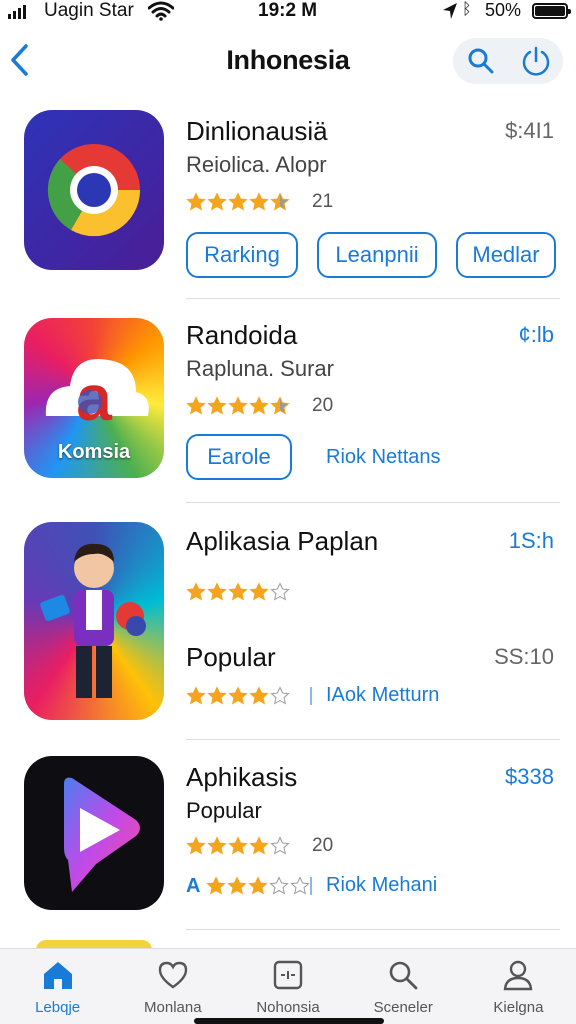  Describe the element at coordinates (518, 975) in the screenshot. I see `person-icon` at that location.